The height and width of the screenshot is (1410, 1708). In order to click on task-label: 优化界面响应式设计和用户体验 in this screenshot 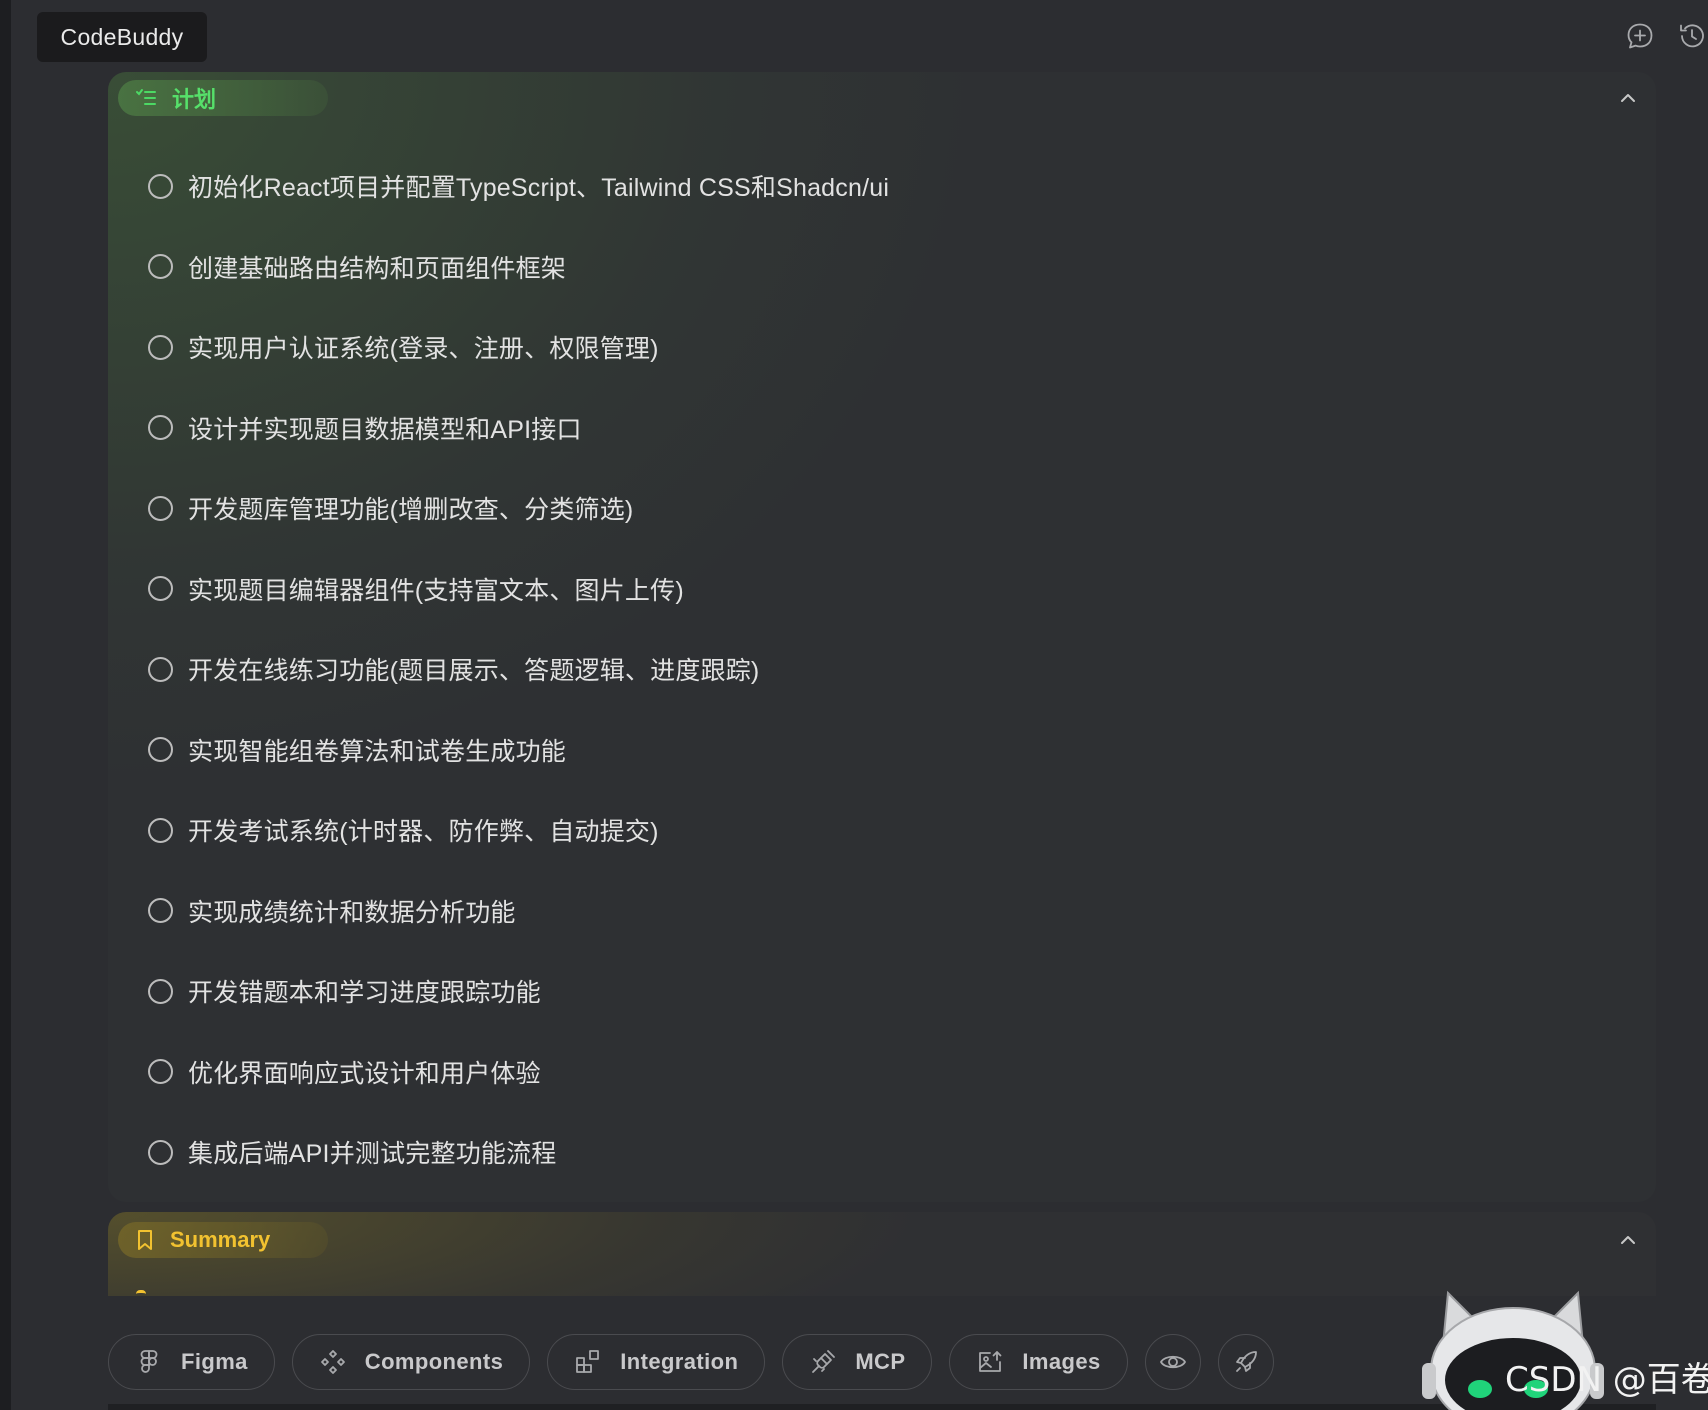, I will do `click(364, 1073)`.